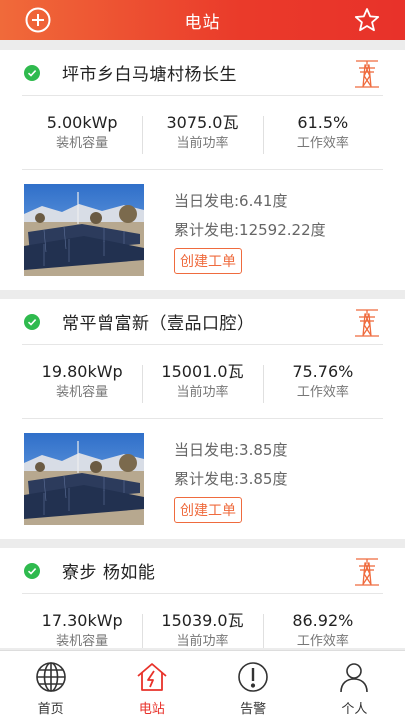  I want to click on capacity-stat: 19.80kWp 装机容量, so click(82, 382).